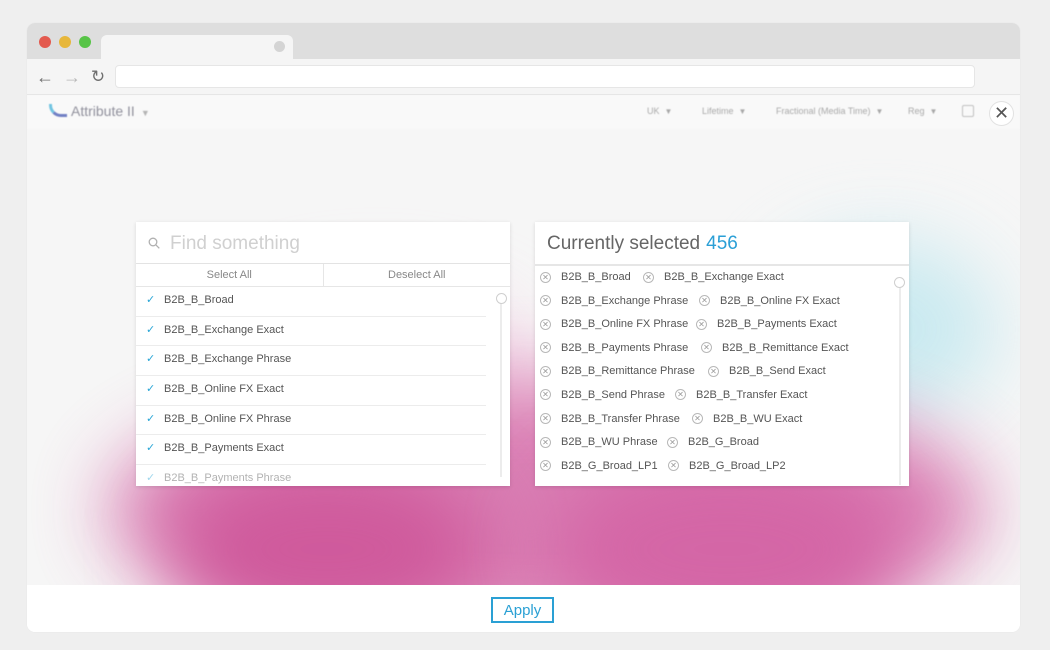 The image size is (1050, 650). What do you see at coordinates (610, 419) in the screenshot?
I see `selected-chip: ✕ B2B_B_Transfer Phrase` at bounding box center [610, 419].